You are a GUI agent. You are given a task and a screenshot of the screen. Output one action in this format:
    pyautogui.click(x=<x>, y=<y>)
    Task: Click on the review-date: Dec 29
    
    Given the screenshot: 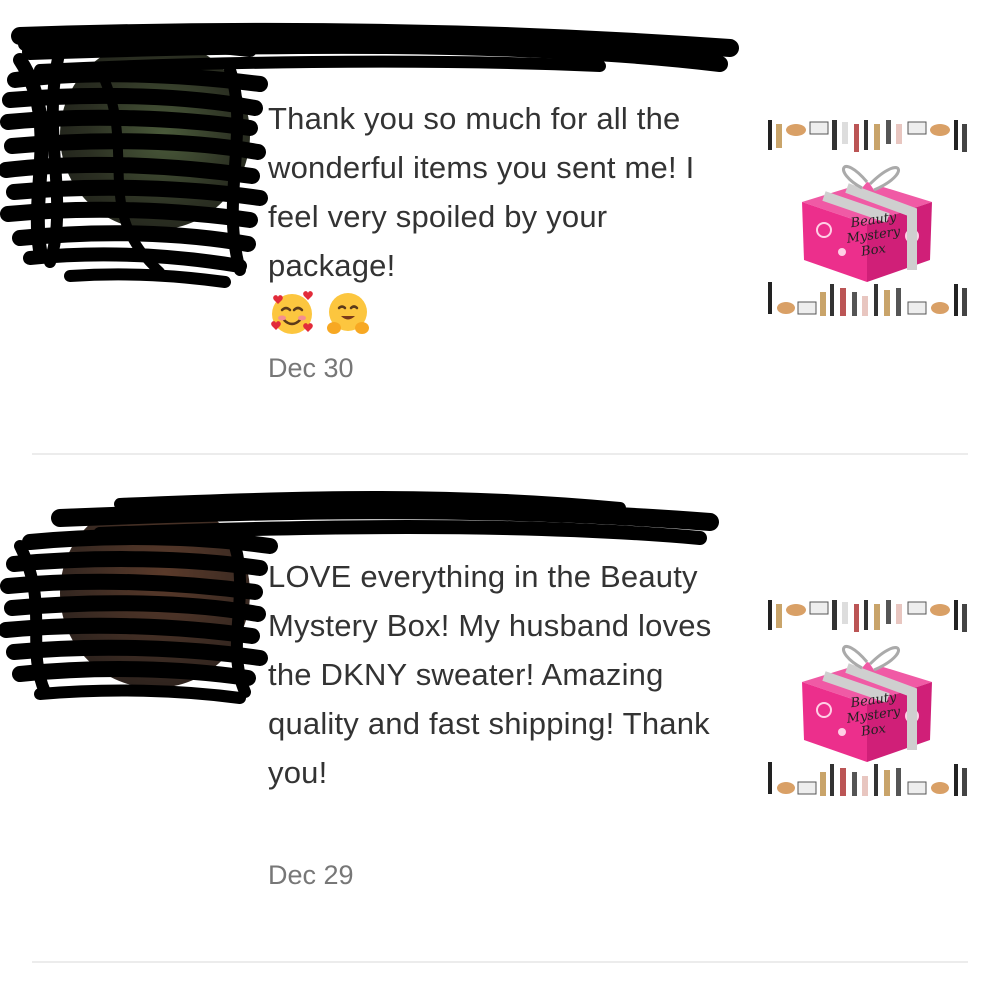 What is the action you would take?
    pyautogui.click(x=311, y=875)
    